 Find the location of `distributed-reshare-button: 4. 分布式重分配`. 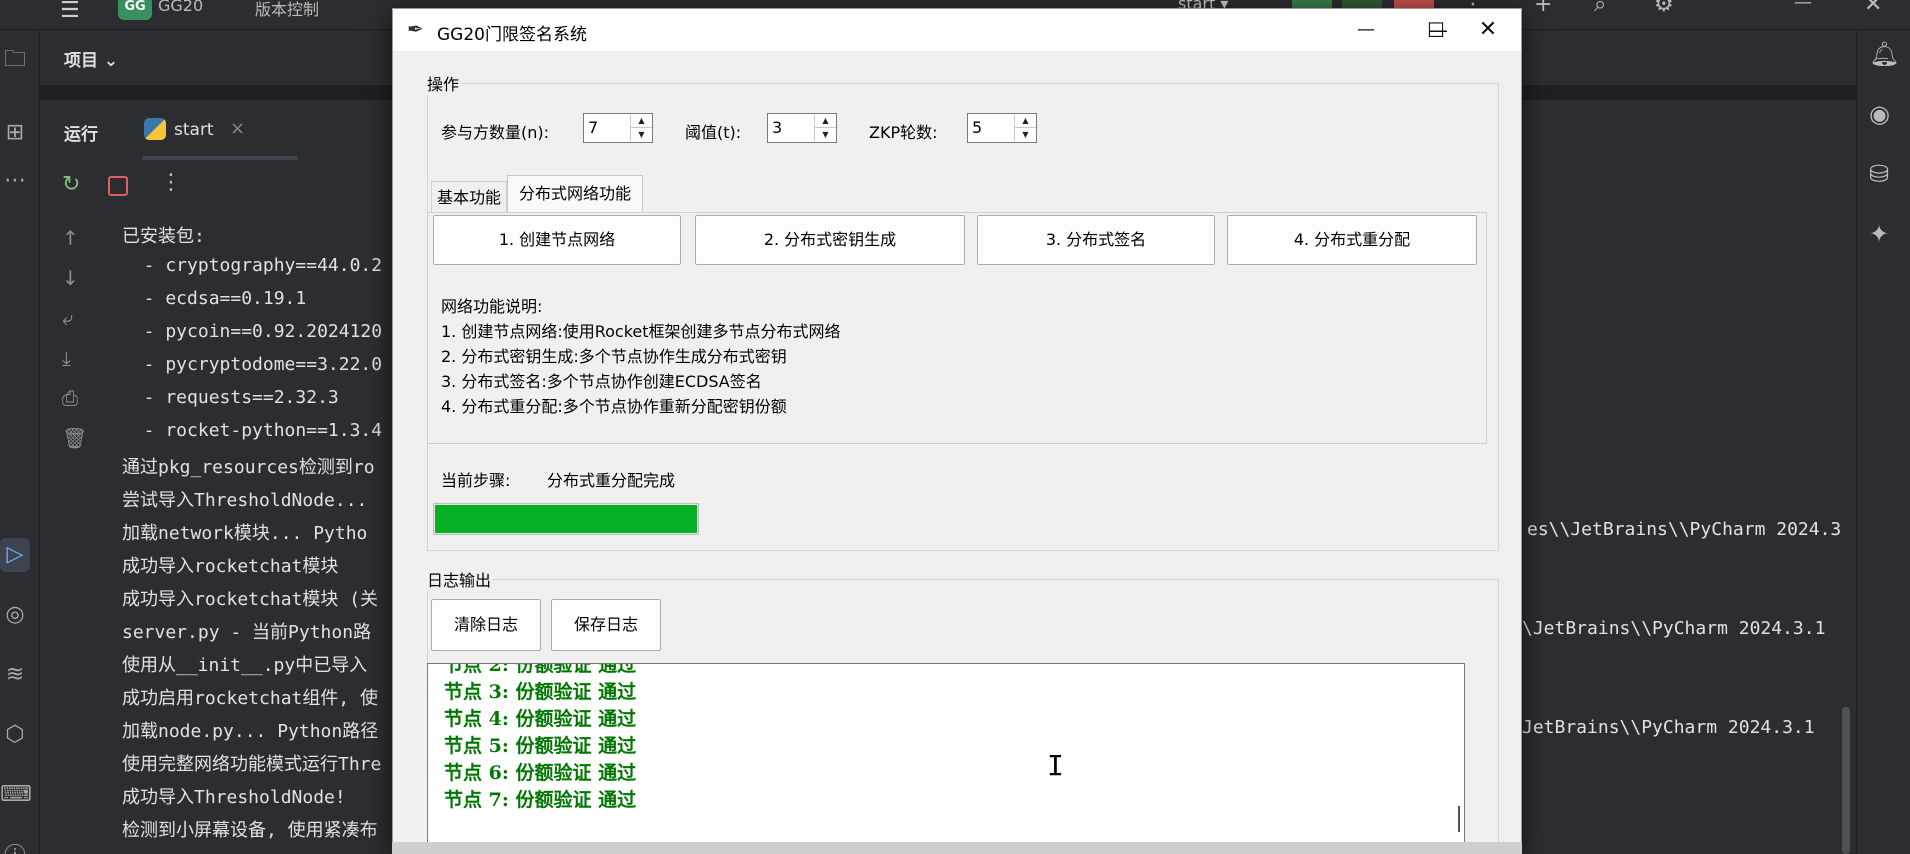

distributed-reshare-button: 4. 分布式重分配 is located at coordinates (1352, 240).